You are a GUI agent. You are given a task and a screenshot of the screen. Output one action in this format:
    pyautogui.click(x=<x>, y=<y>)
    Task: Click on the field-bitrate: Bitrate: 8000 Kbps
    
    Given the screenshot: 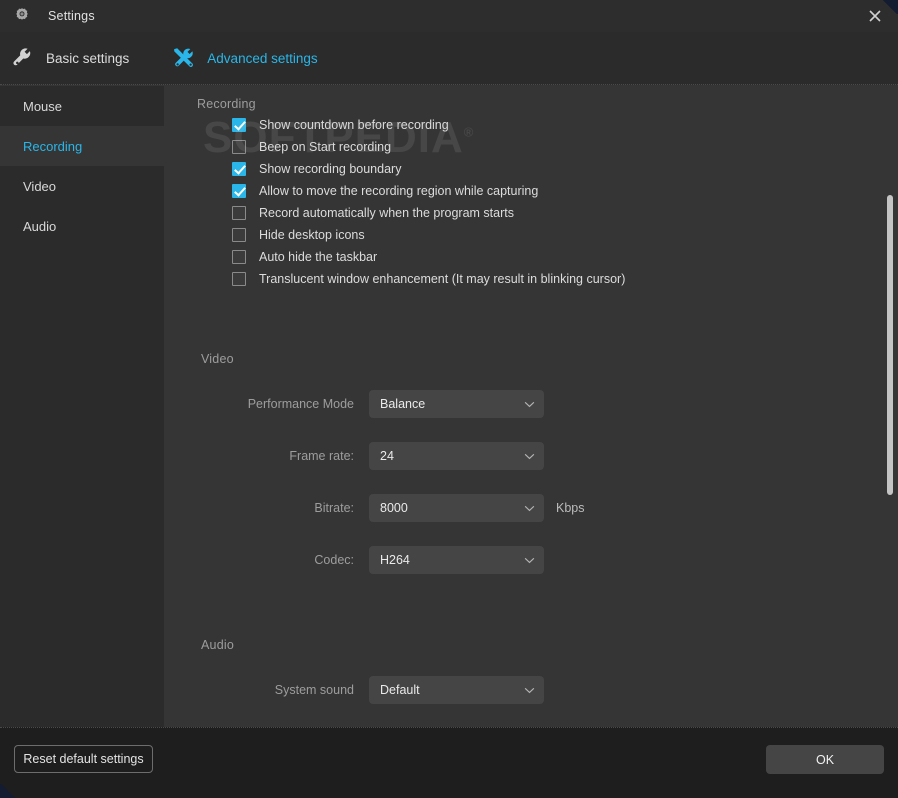 What is the action you would take?
    pyautogui.click(x=397, y=508)
    